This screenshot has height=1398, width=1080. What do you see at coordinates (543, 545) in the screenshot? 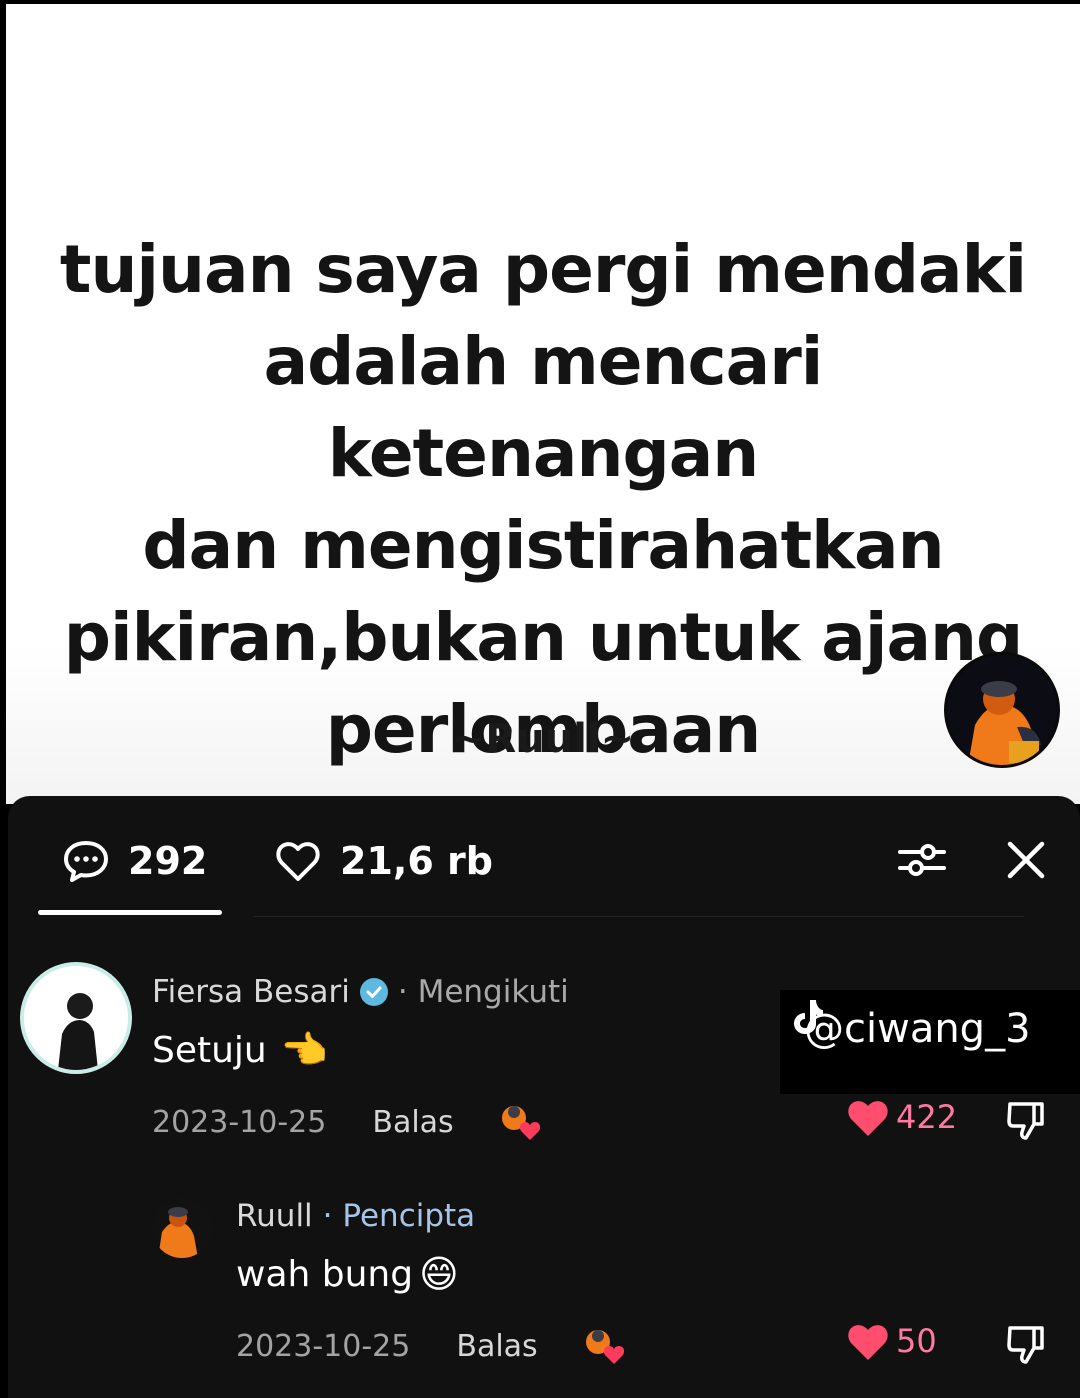
I see `quote-line: dan mengistirahatkan` at bounding box center [543, 545].